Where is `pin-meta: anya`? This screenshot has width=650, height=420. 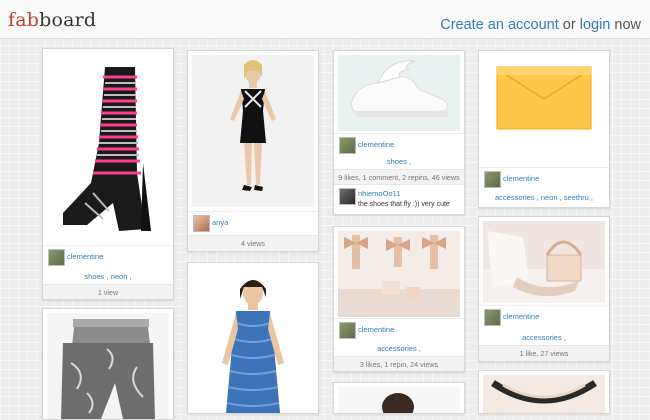
pin-meta: anya is located at coordinates (253, 223).